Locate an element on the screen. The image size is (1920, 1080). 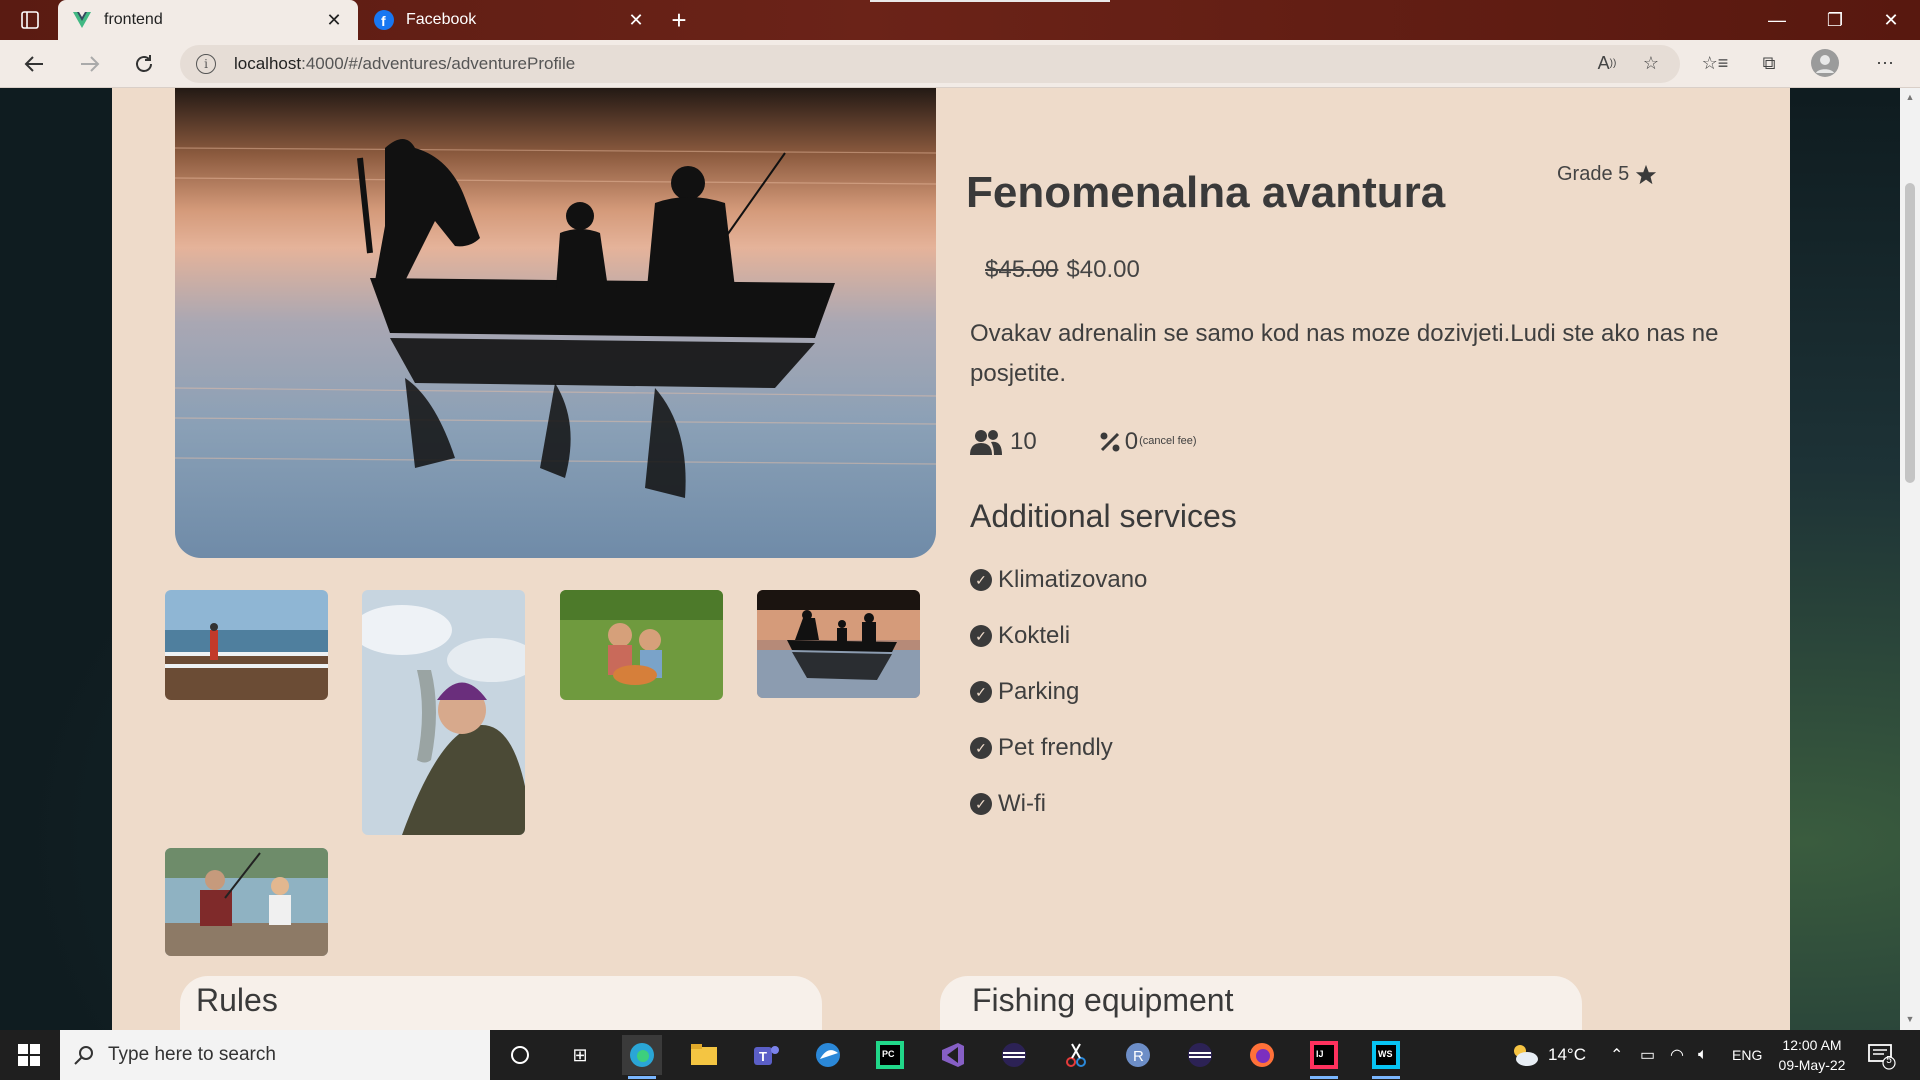
tray-show-hidden-icon: ⌃ is located at coordinates (1616, 1055).